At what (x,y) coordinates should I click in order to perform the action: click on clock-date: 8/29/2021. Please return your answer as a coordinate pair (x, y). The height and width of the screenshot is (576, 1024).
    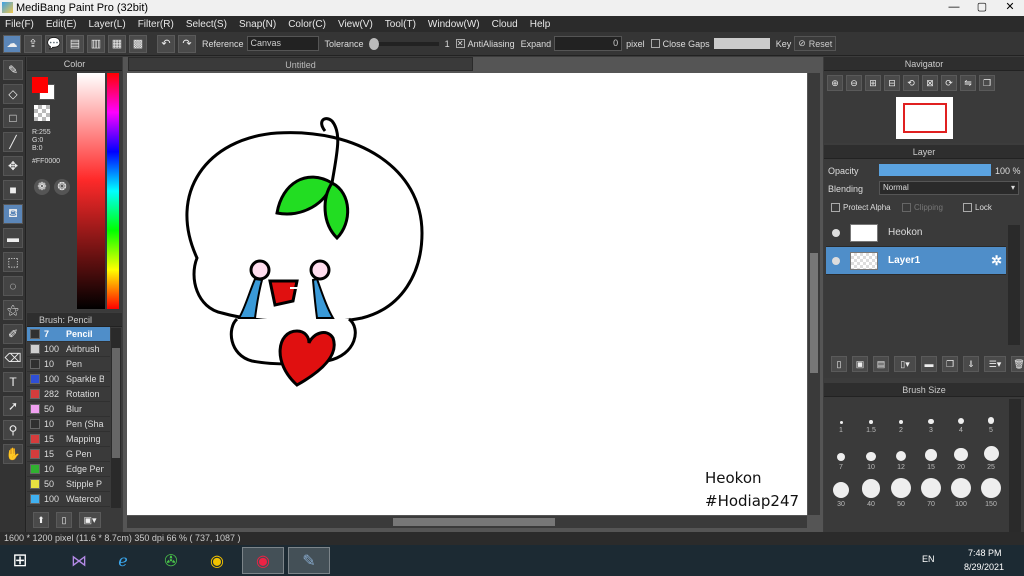
    Looking at the image, I should click on (984, 567).